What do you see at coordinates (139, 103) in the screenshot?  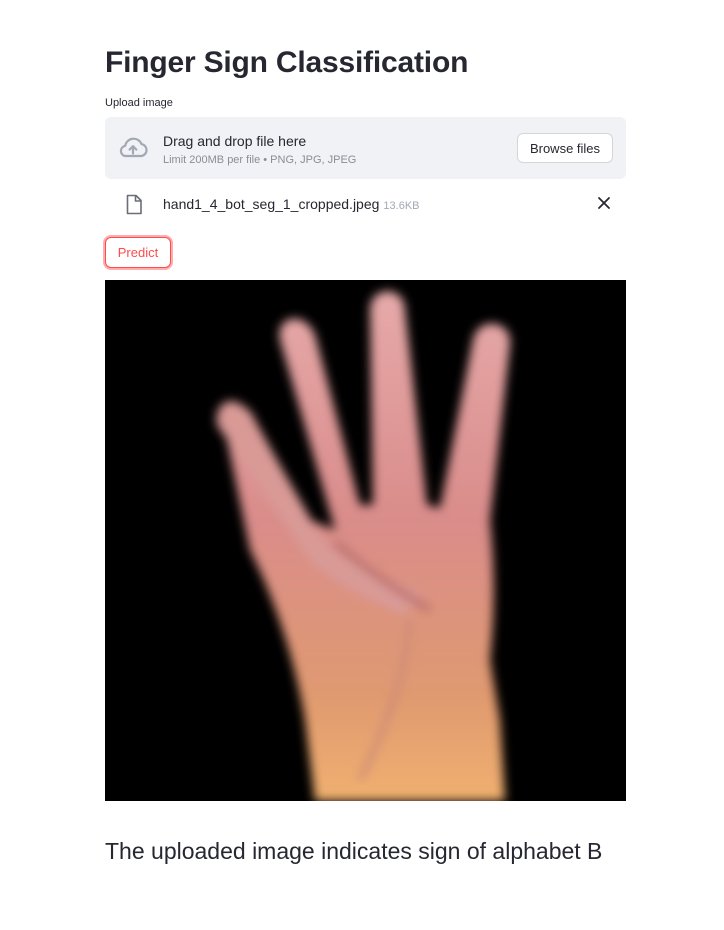 I see `upload-label: Upload image` at bounding box center [139, 103].